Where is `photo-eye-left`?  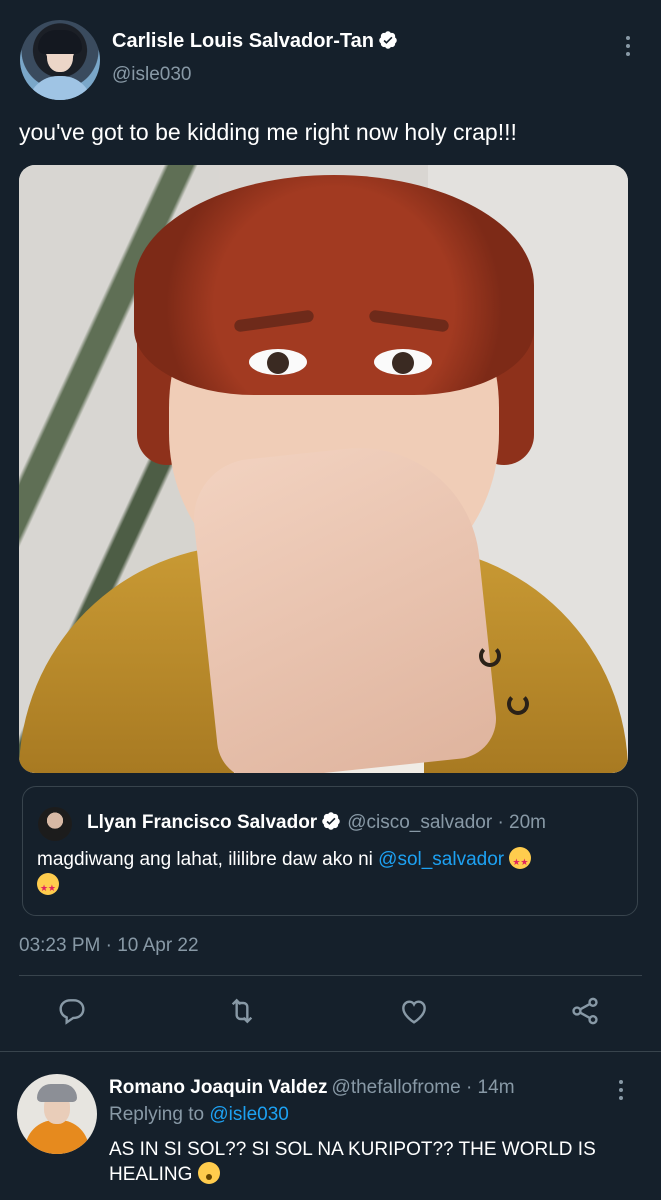 photo-eye-left is located at coordinates (278, 362).